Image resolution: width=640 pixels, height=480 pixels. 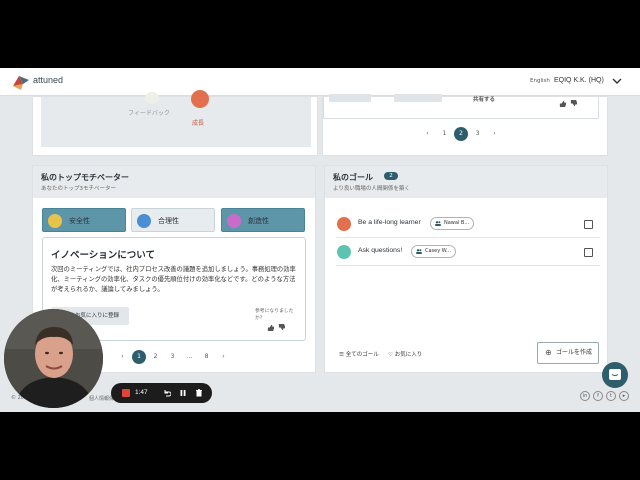 What do you see at coordinates (79, 189) in the screenshot?
I see `card-subtitle: あなたのトップ3モチベーター` at bounding box center [79, 189].